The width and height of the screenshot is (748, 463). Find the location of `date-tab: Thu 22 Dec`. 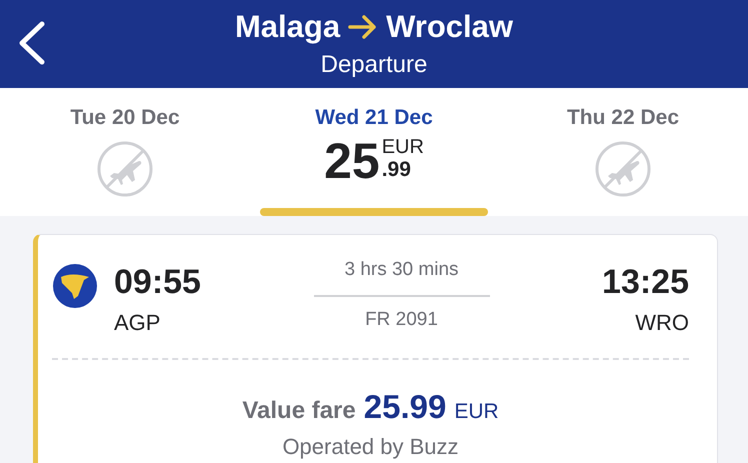

date-tab: Thu 22 Dec is located at coordinates (623, 152).